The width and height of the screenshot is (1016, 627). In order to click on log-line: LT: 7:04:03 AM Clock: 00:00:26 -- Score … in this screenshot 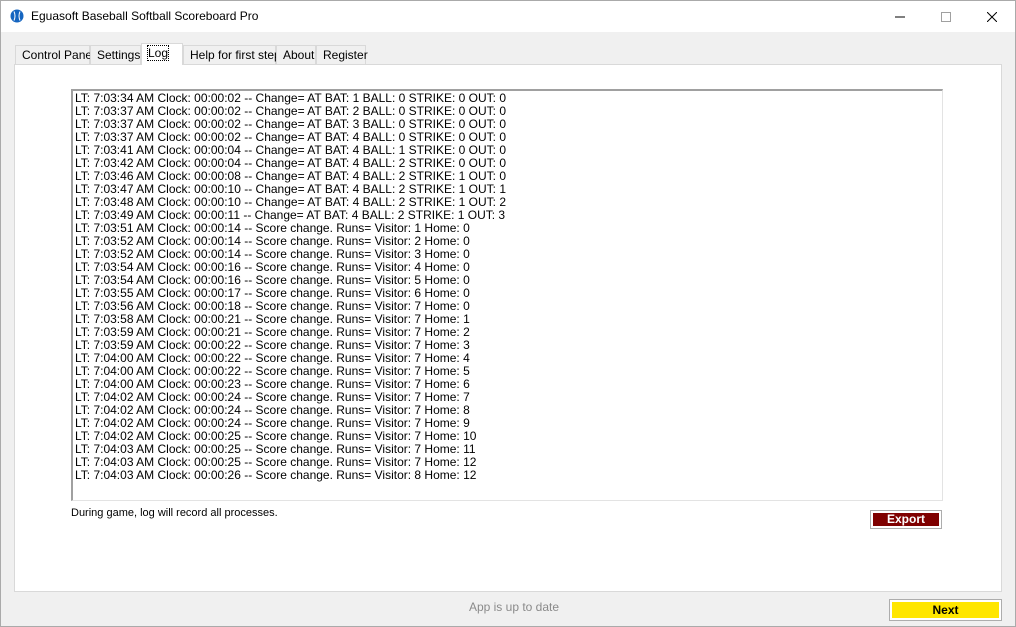, I will do `click(276, 475)`.